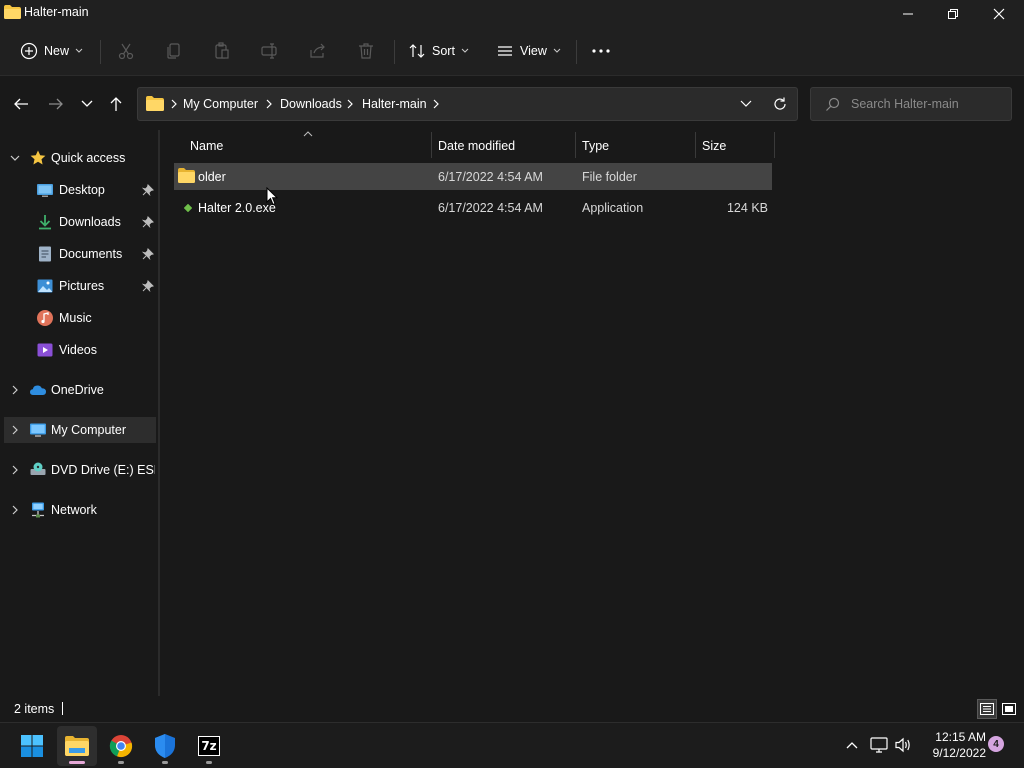  I want to click on mouse-cursor-icon, so click(272, 196).